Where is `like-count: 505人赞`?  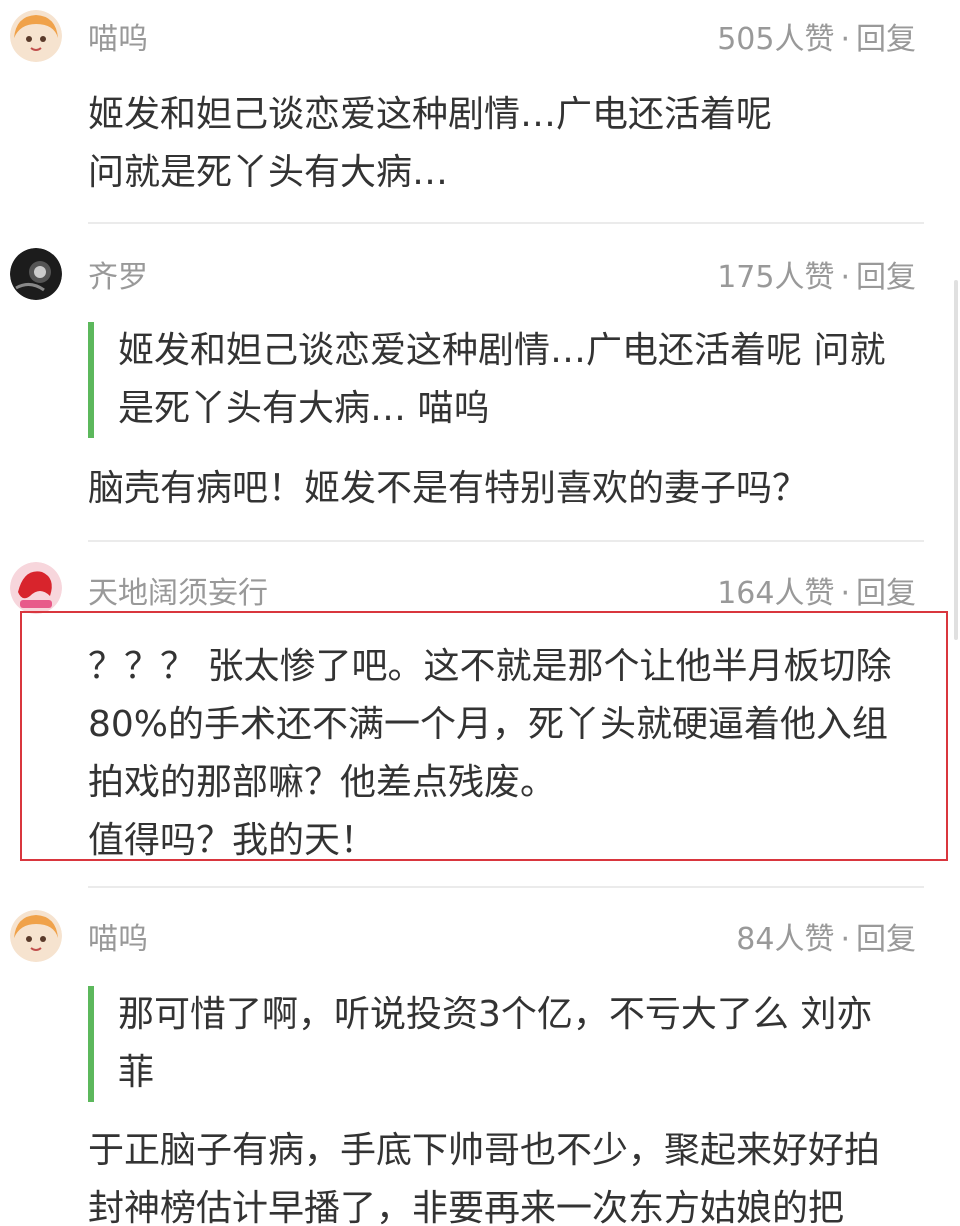 like-count: 505人赞 is located at coordinates (775, 39).